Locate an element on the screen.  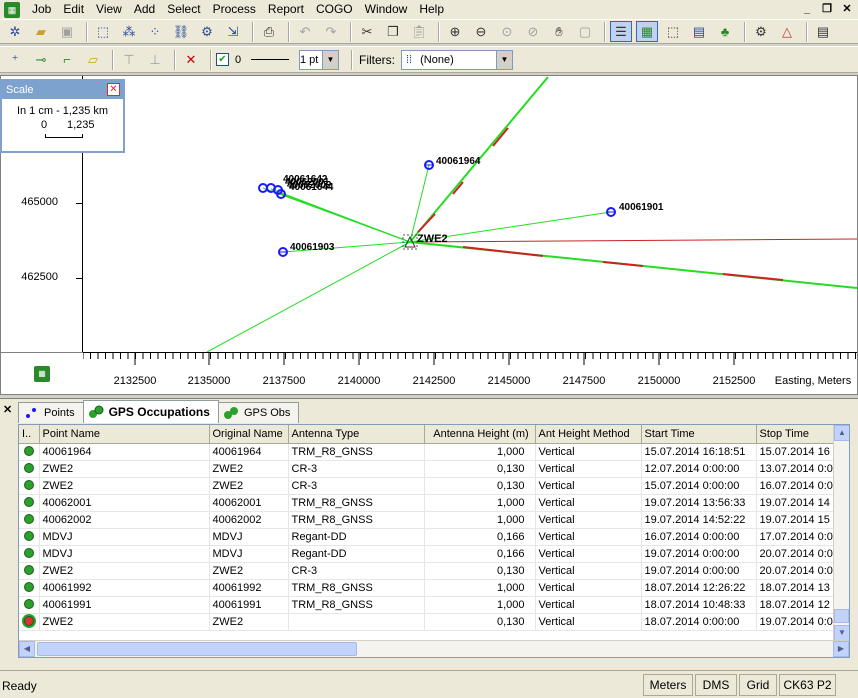
column-header: Ant Height Method is located at coordinates (588, 434).